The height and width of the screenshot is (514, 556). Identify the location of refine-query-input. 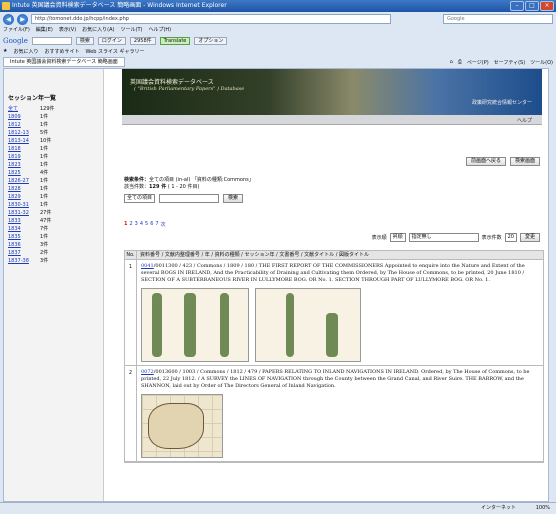
(189, 198).